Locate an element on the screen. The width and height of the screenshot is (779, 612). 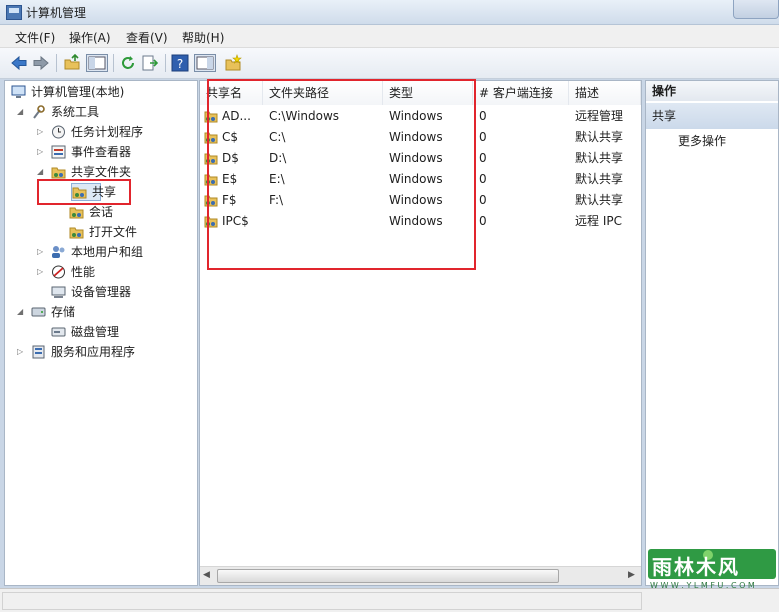
close-button is located at coordinates (756, 9).